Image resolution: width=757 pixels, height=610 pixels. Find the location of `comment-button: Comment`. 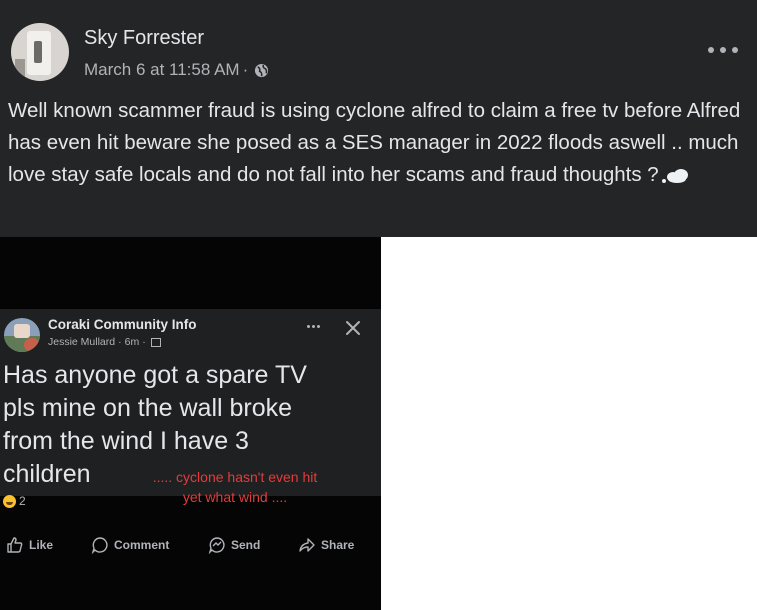

comment-button: Comment is located at coordinates (130, 545).